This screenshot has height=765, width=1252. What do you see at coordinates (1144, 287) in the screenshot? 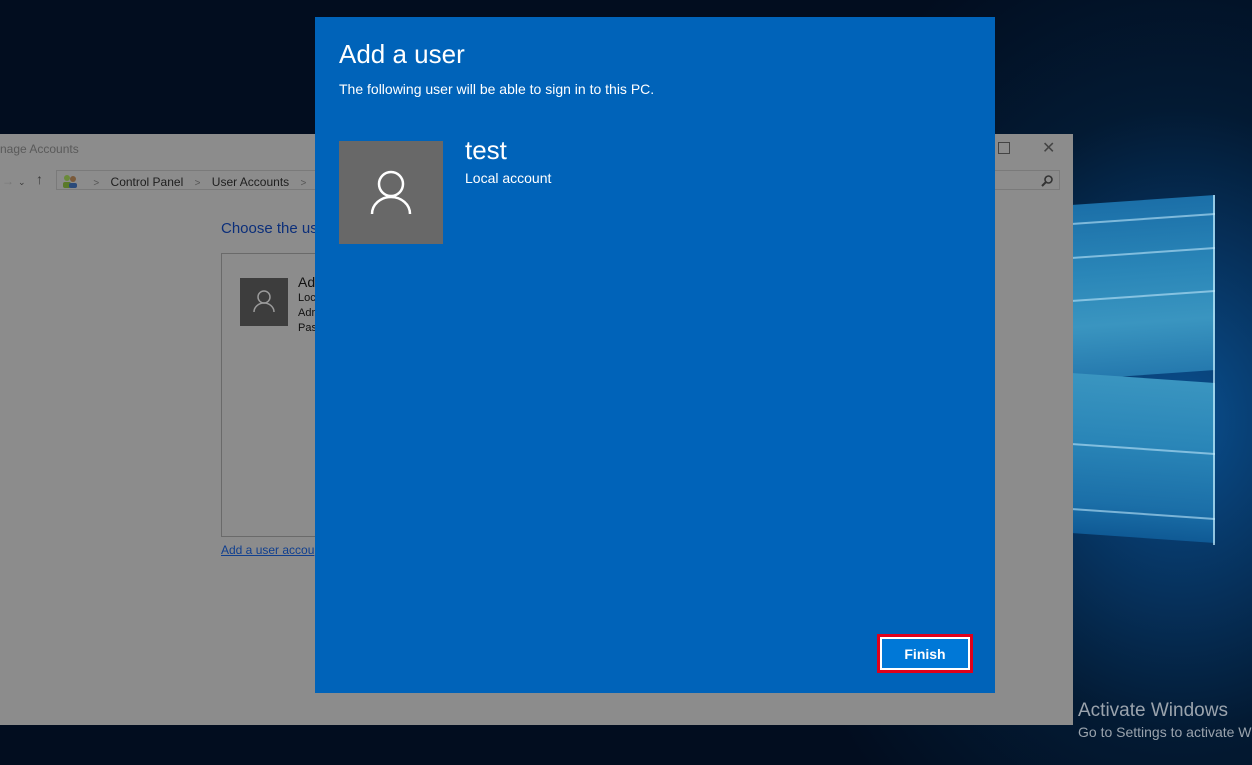
I see `logo-pane-top` at bounding box center [1144, 287].